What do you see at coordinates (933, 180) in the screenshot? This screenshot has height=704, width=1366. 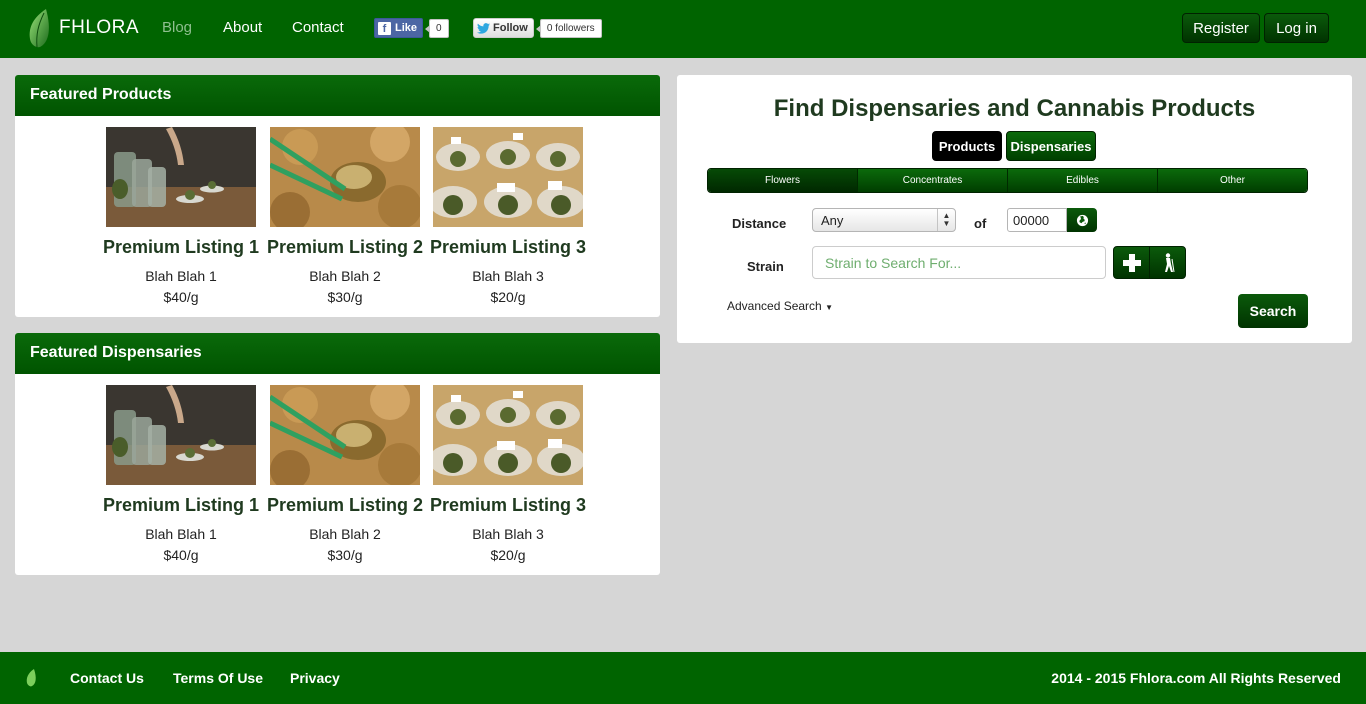 I see `tab-concentrates: Concentrates` at bounding box center [933, 180].